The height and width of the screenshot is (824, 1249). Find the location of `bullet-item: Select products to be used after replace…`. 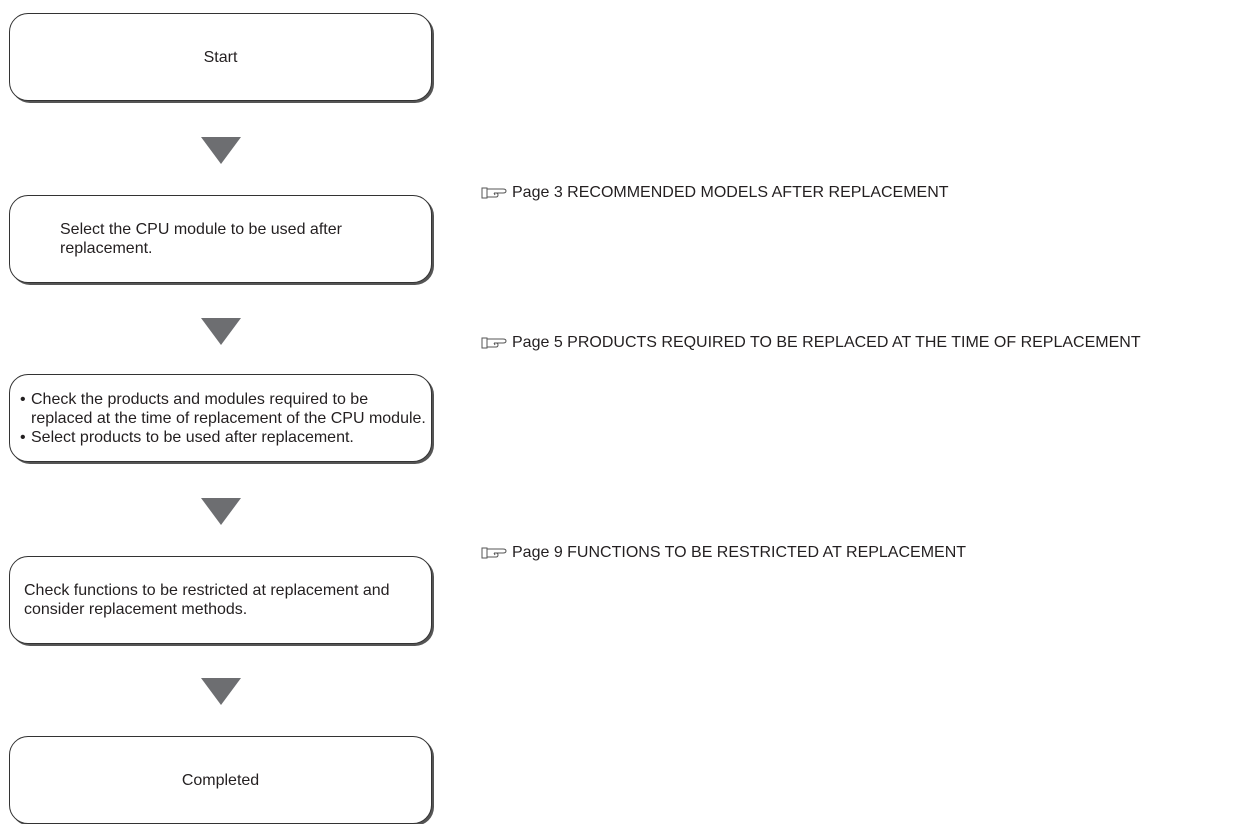

bullet-item: Select products to be used after replace… is located at coordinates (221, 437).